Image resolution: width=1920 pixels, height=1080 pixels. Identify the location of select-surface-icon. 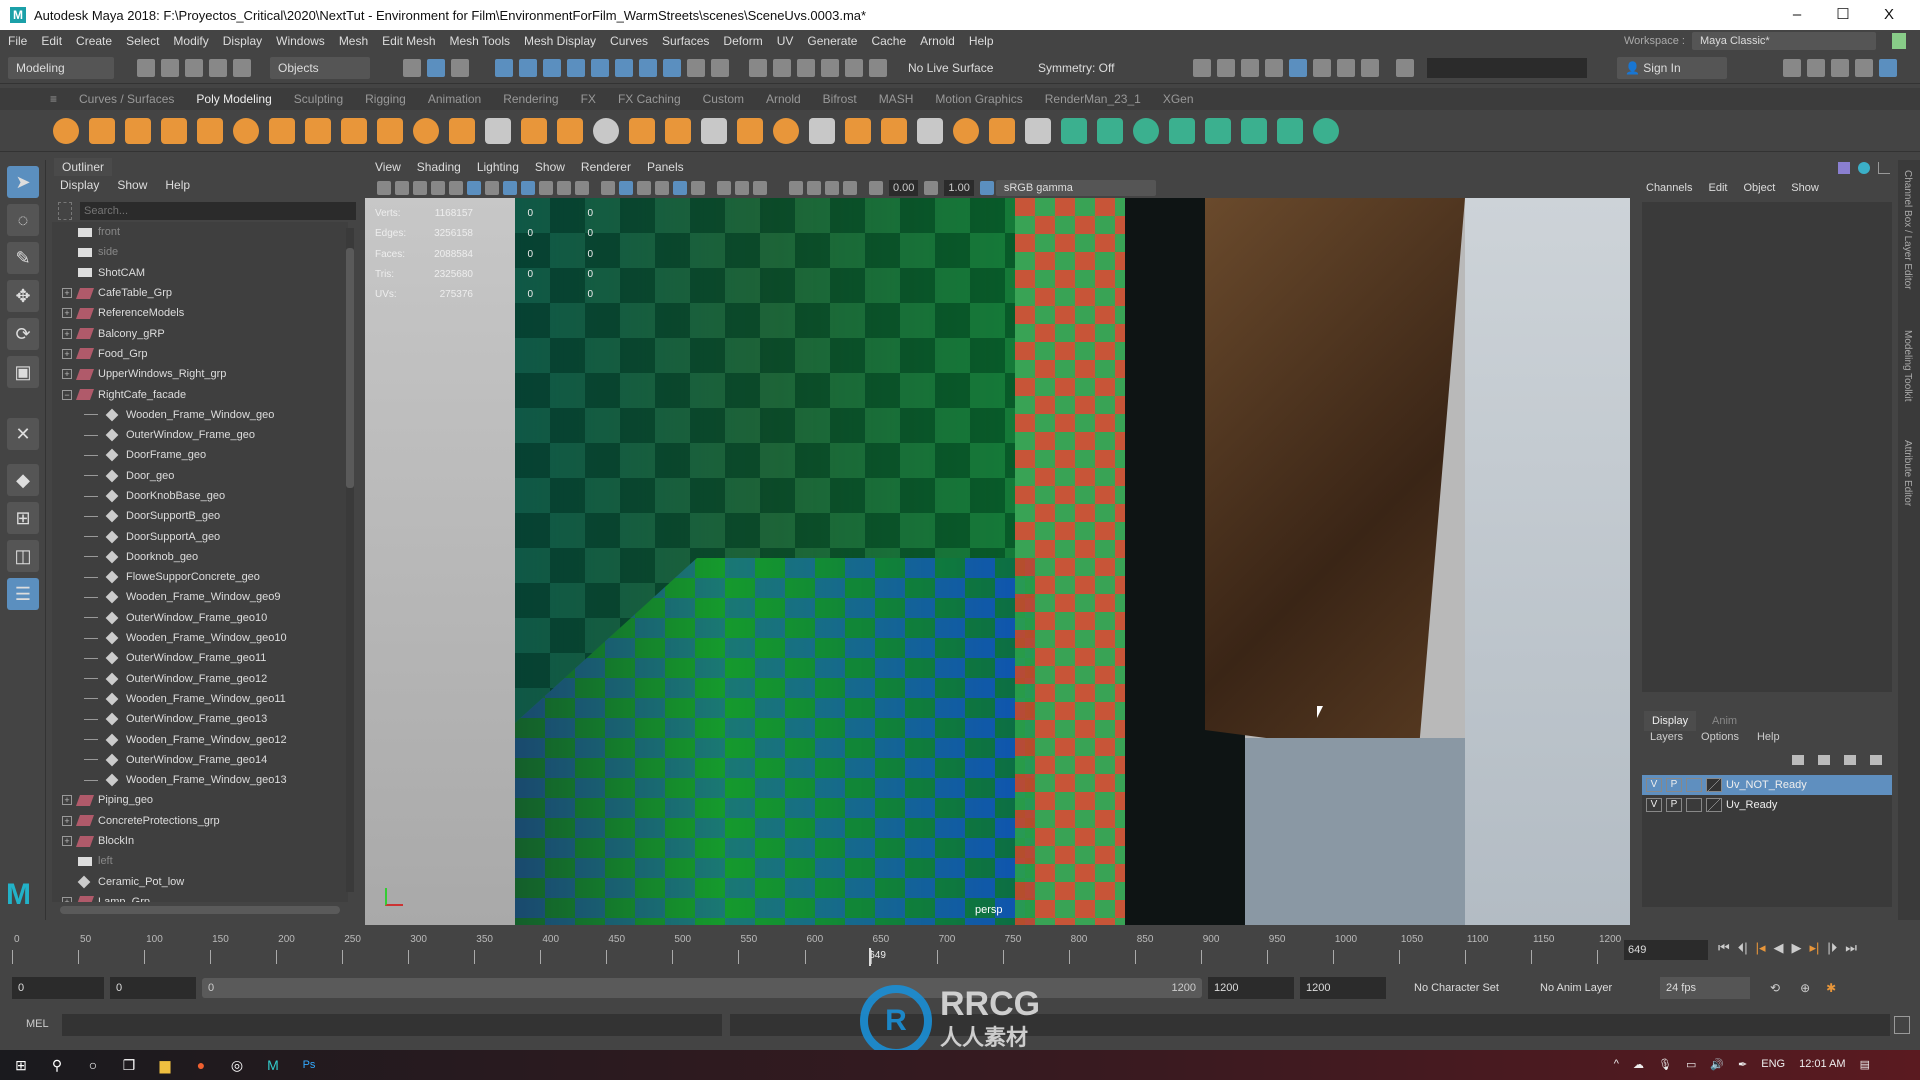
(576, 67).